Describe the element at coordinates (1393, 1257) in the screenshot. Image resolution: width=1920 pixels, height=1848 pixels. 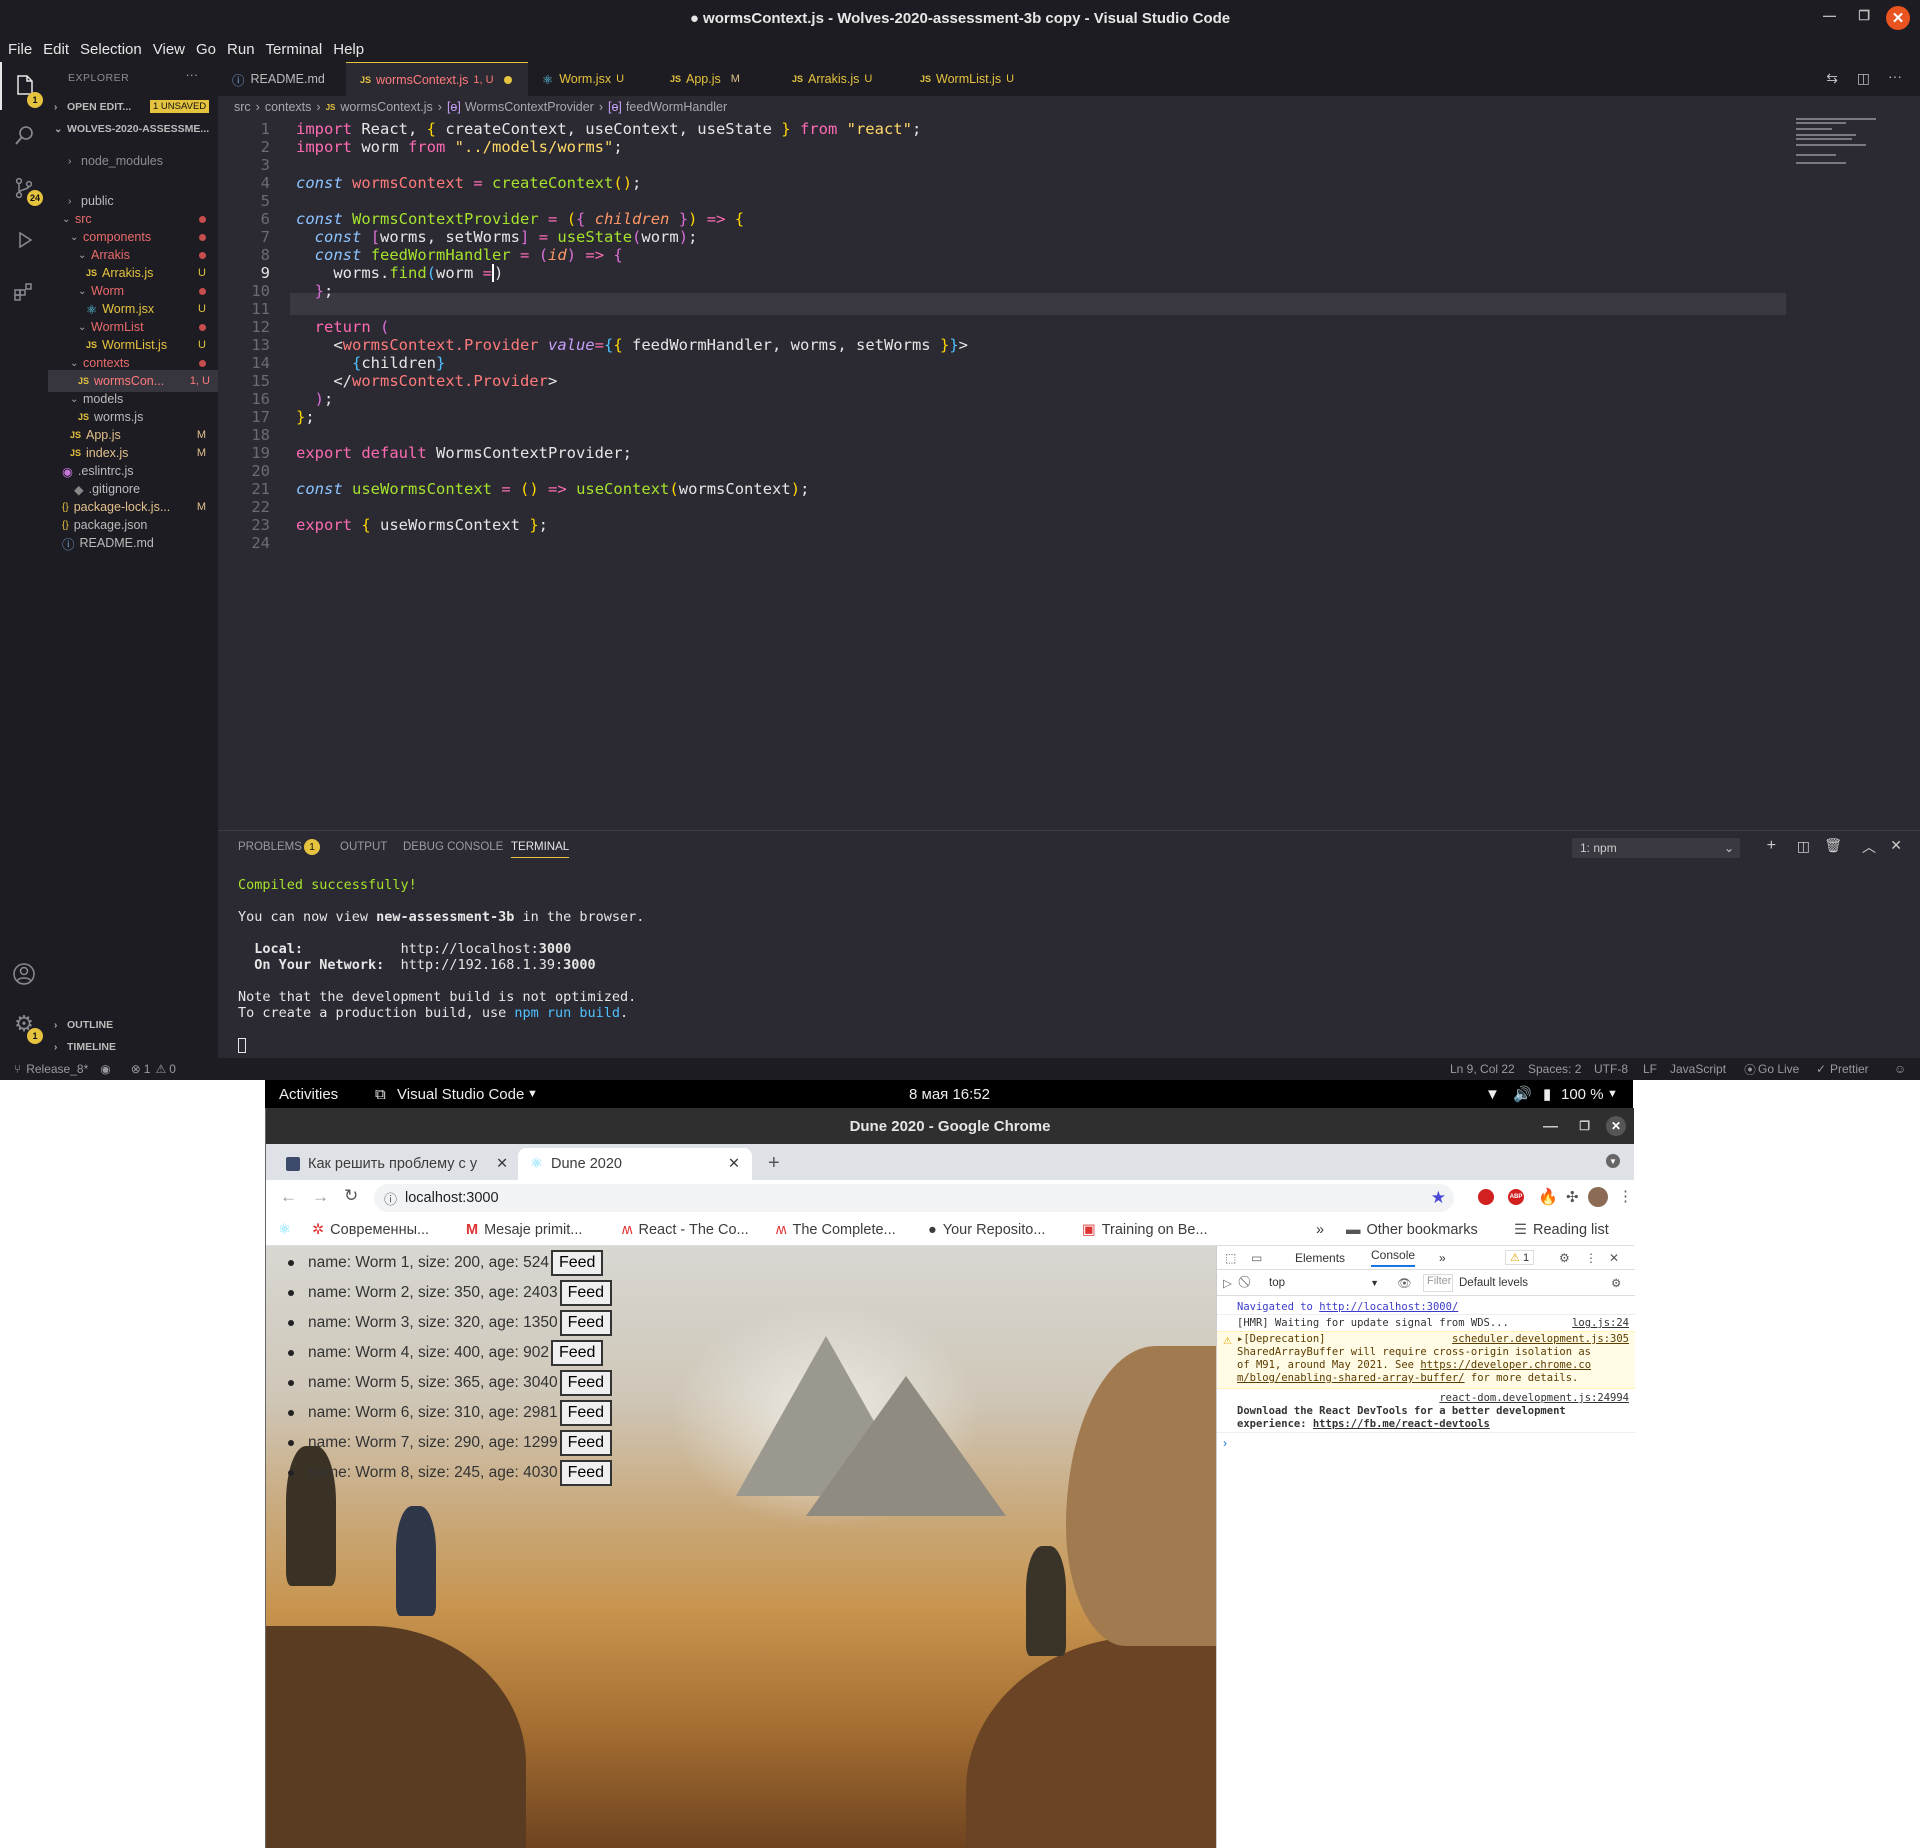
I see `tab-console: Console` at that location.